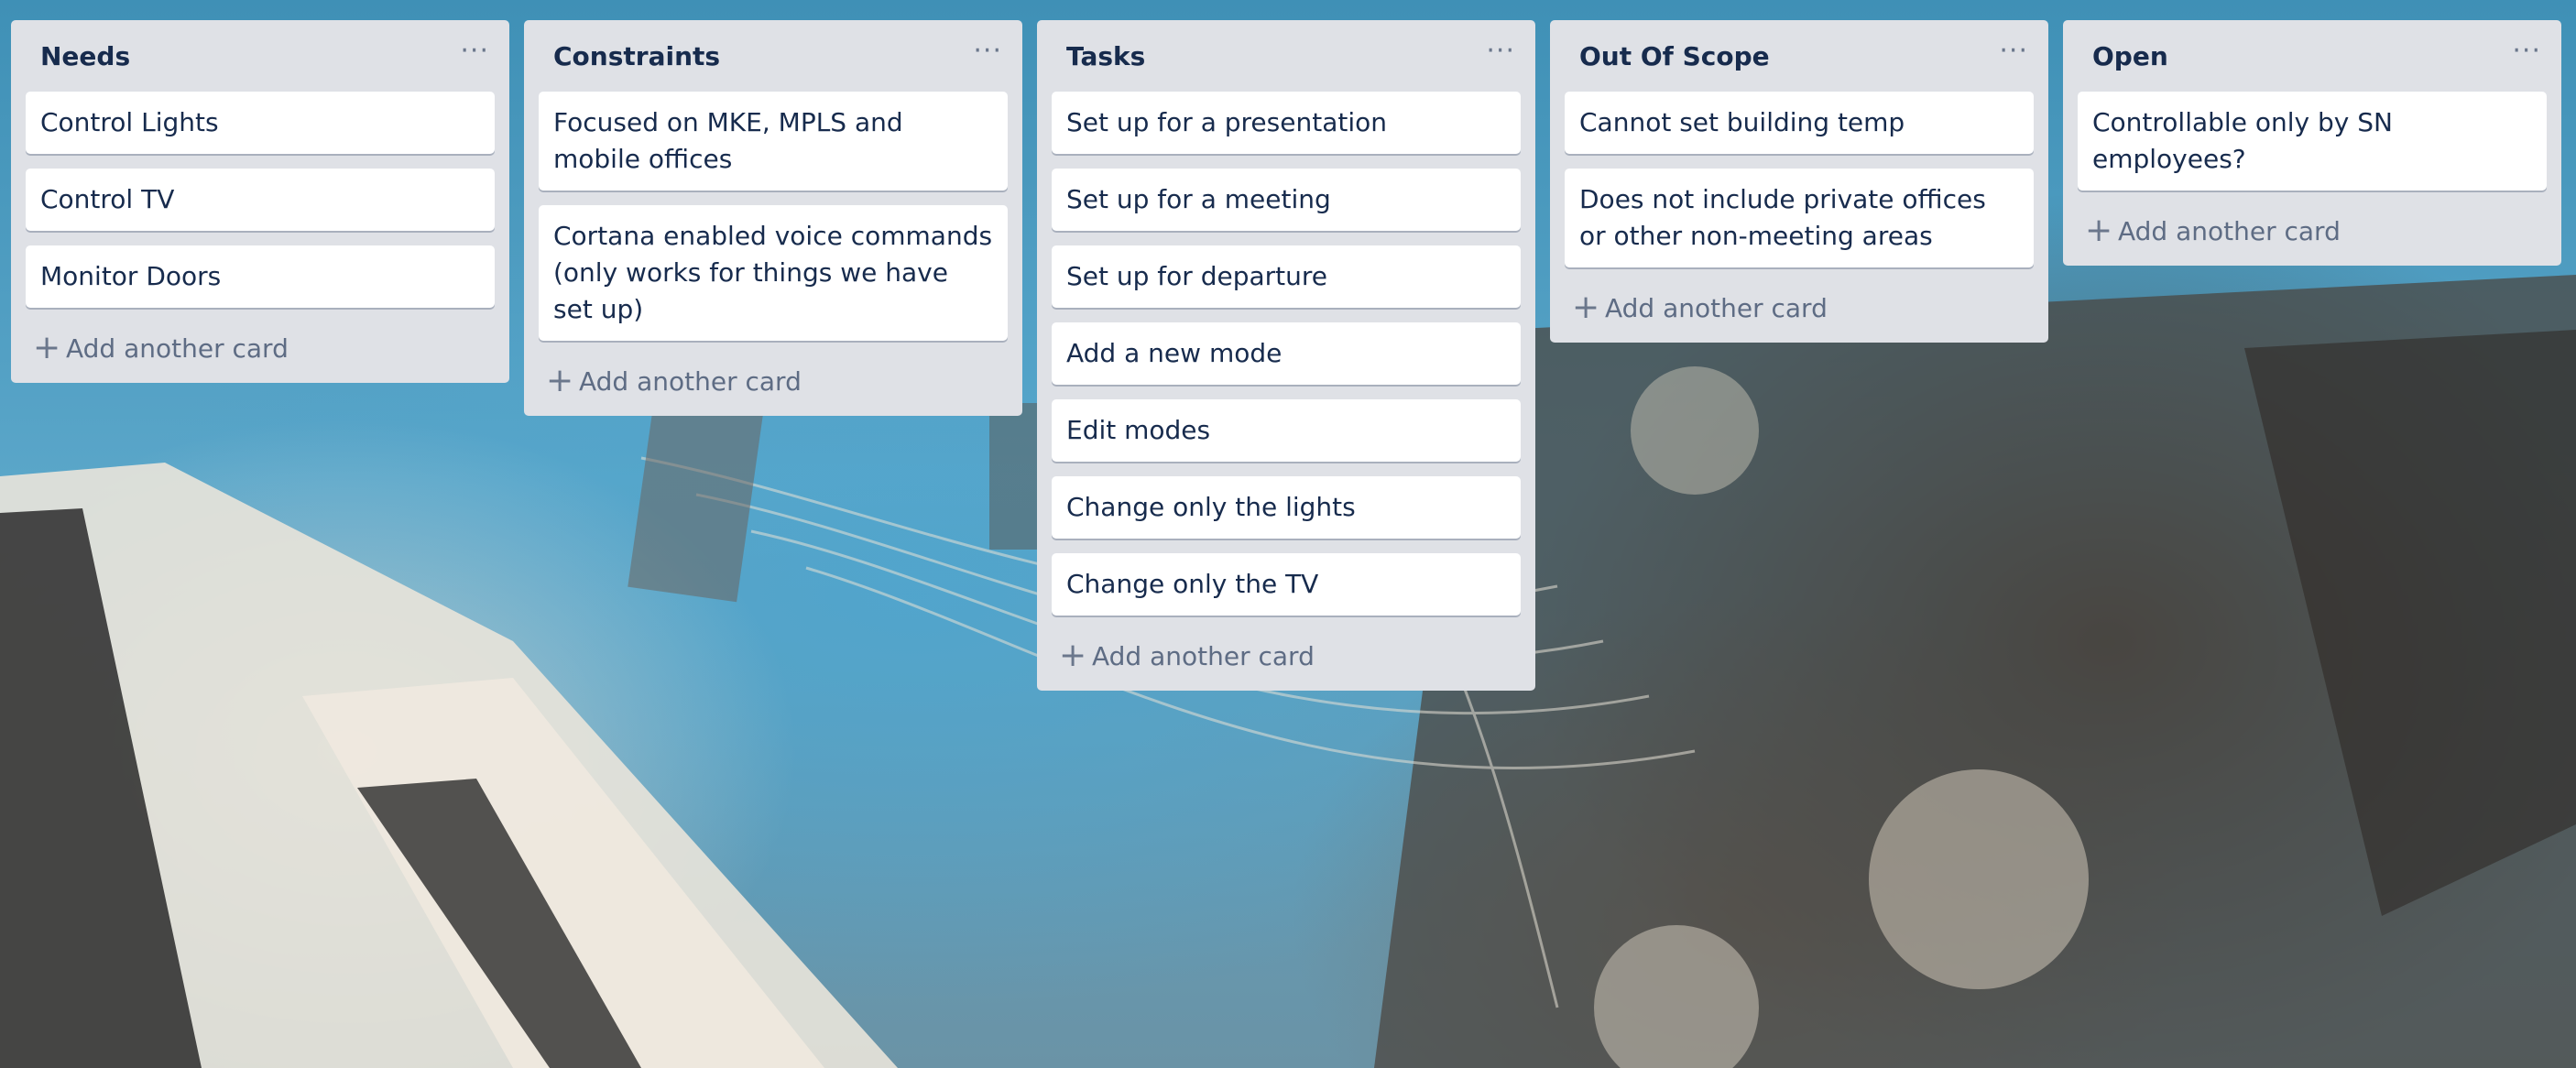 This screenshot has height=1068, width=2576. Describe the element at coordinates (1287, 430) in the screenshot. I see `card: Edit modes` at that location.